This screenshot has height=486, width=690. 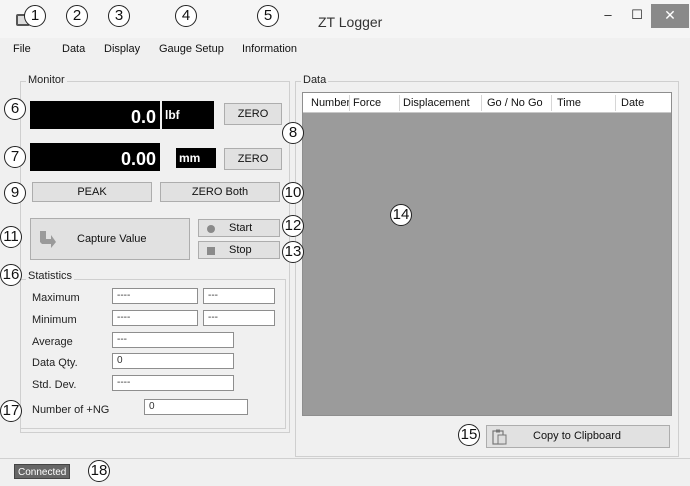 What do you see at coordinates (71, 410) in the screenshot?
I see `number-ng-label: Number of +NG` at bounding box center [71, 410].